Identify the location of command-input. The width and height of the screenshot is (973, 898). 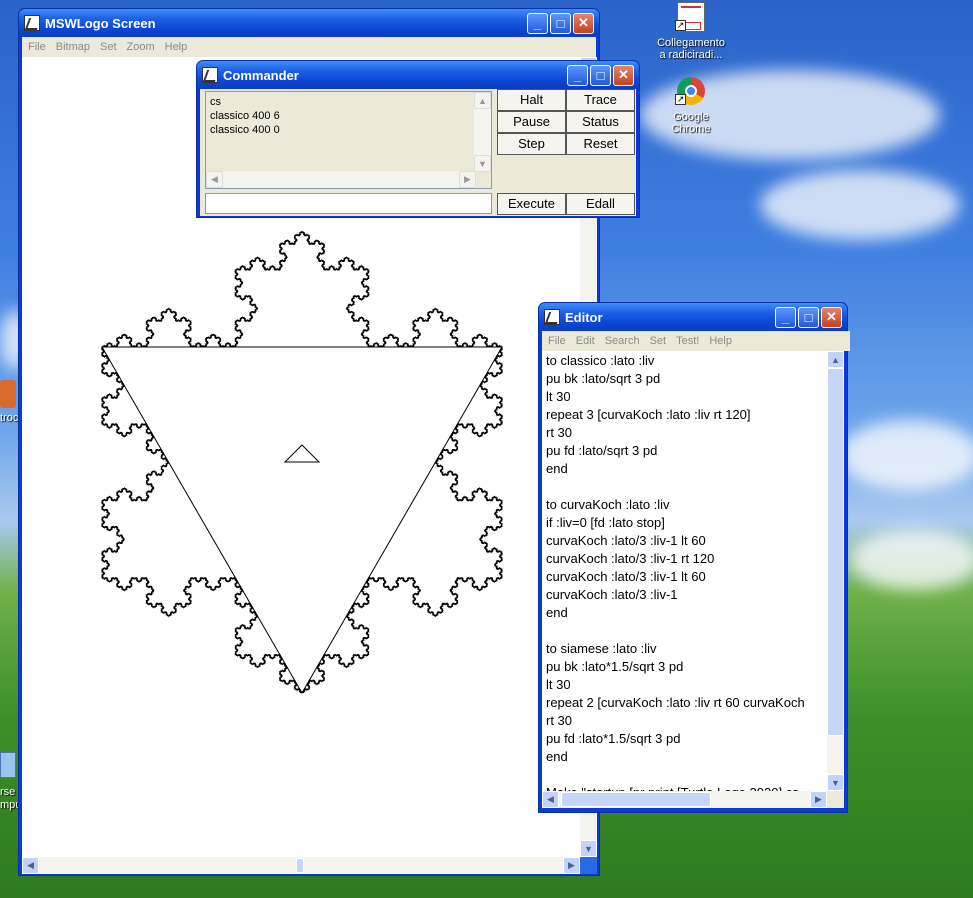
(348, 203).